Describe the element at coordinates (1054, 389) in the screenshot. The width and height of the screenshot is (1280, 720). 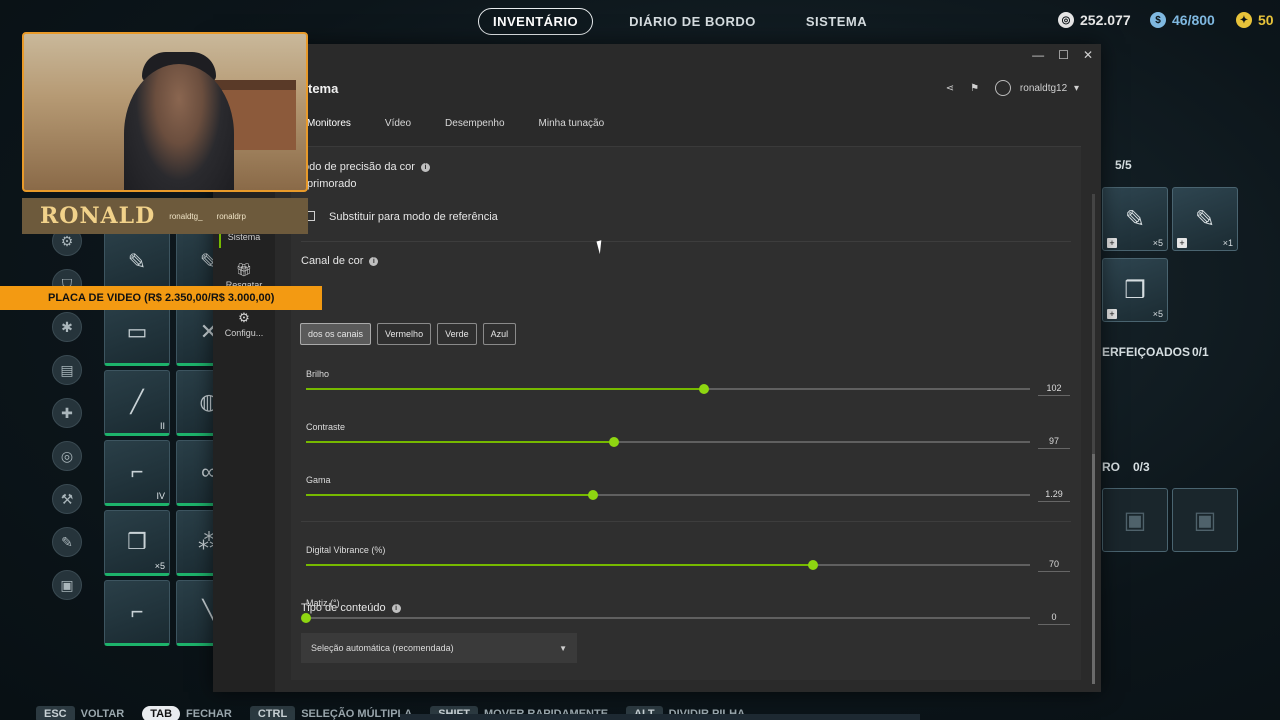
I see `brightness-value: 102` at that location.